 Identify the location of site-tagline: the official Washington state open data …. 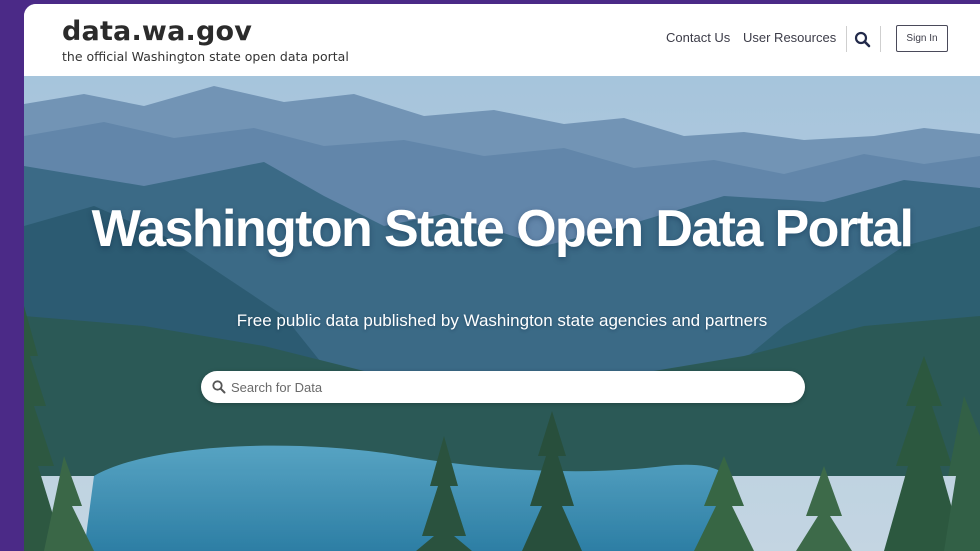
(205, 56).